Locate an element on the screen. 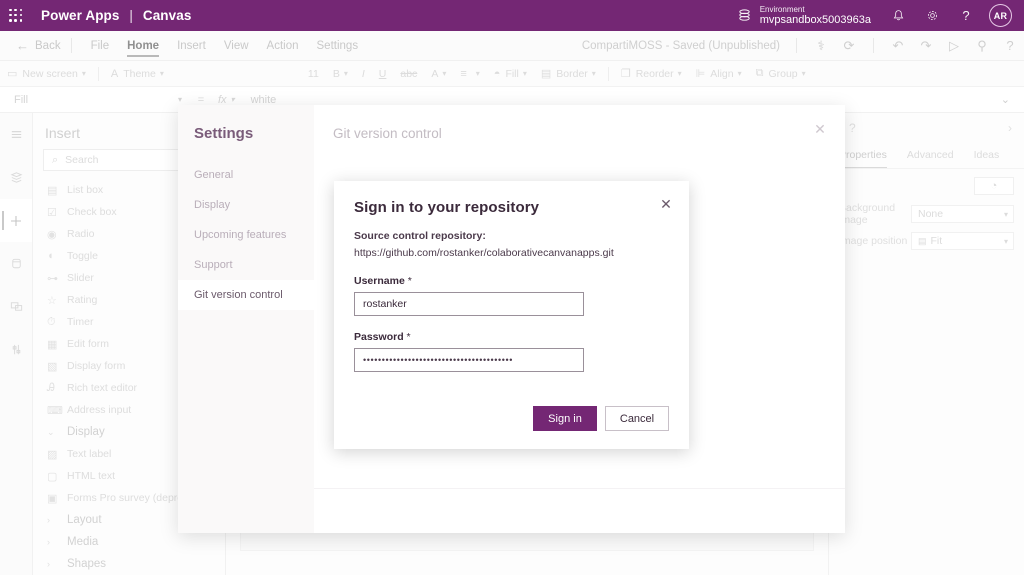  property-label: Background image is located at coordinates (867, 214).